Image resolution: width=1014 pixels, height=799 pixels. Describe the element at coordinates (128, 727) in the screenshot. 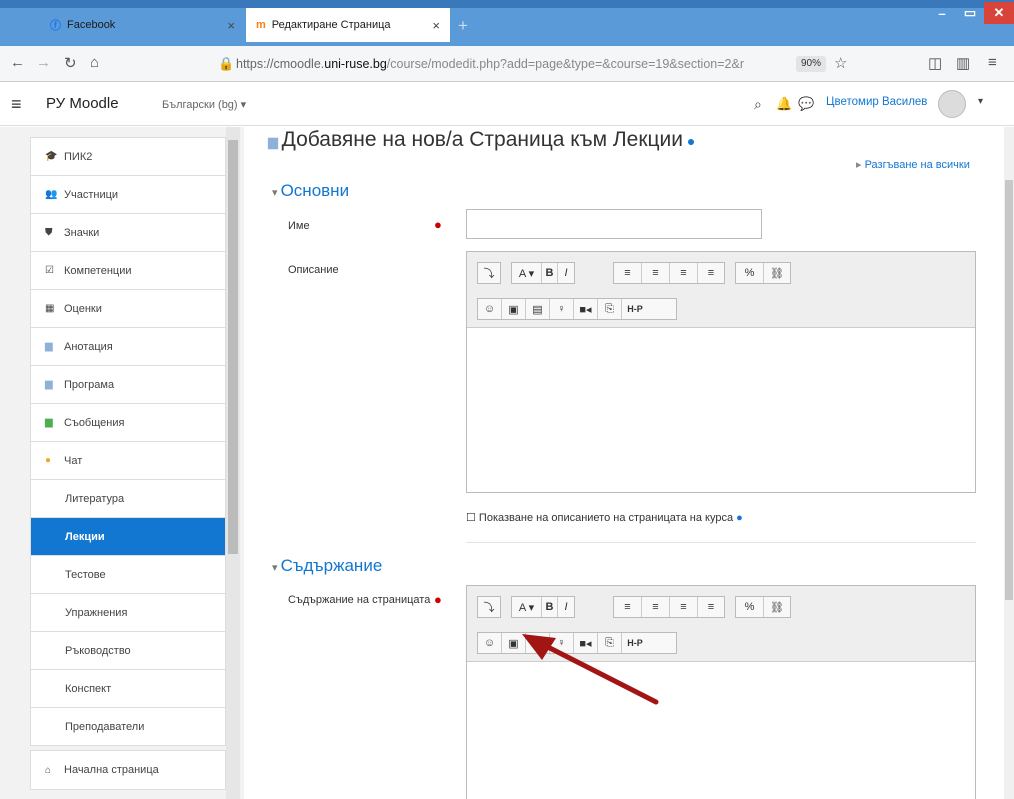

I see `sidebar-item-teachers: Преподаватели` at that location.